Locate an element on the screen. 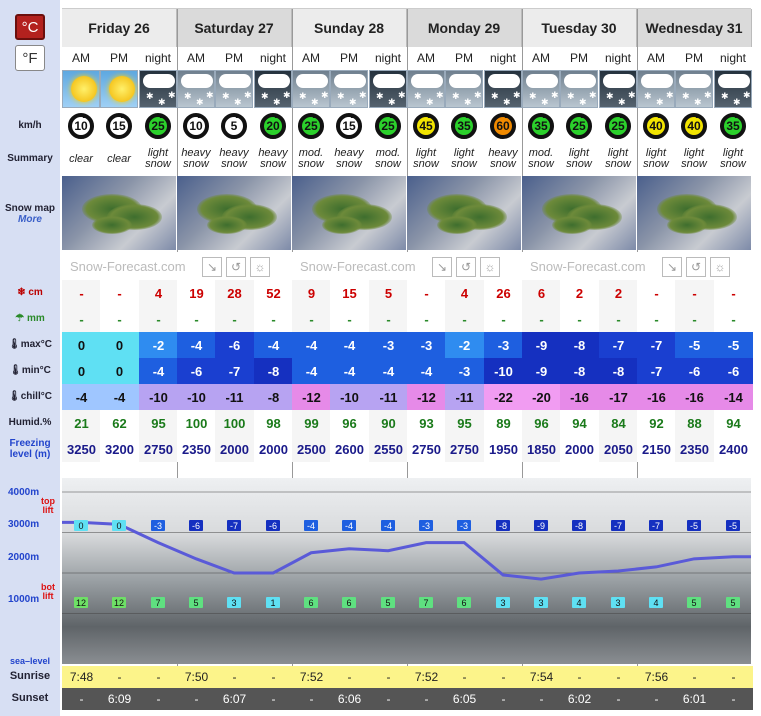 This screenshot has width=761, height=716. bot-lift-temp: 3 is located at coordinates (618, 603).